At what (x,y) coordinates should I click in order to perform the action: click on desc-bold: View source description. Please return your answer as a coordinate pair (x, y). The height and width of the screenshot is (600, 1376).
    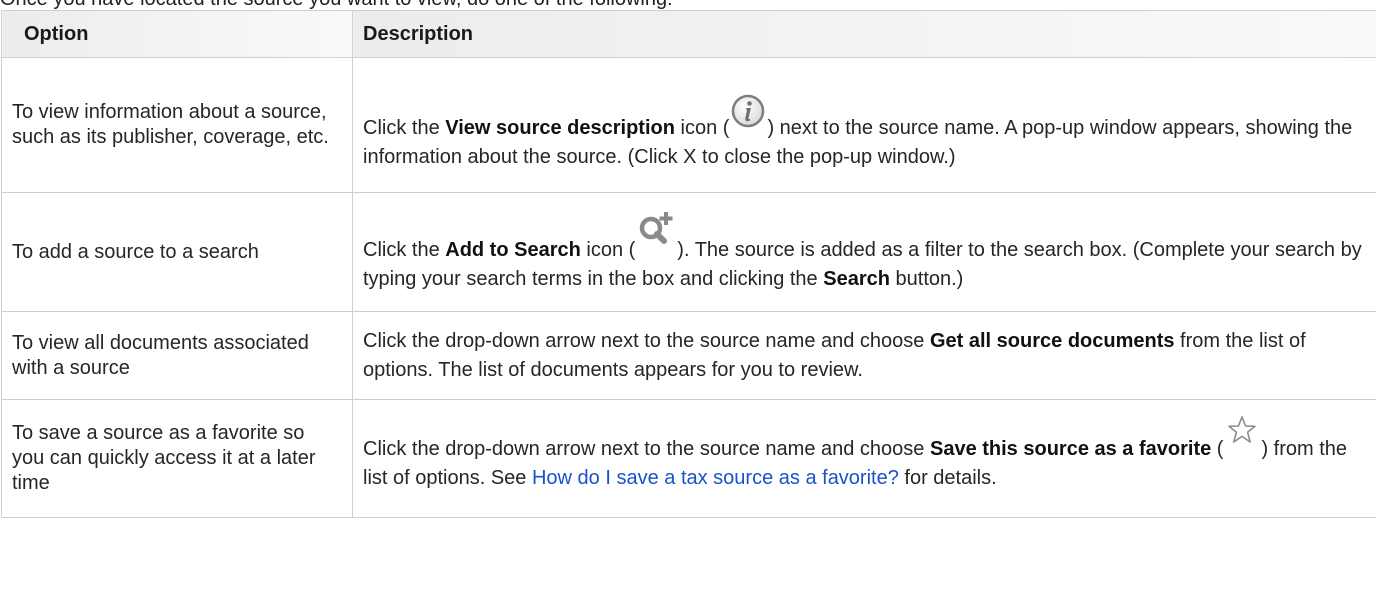
    Looking at the image, I should click on (560, 128).